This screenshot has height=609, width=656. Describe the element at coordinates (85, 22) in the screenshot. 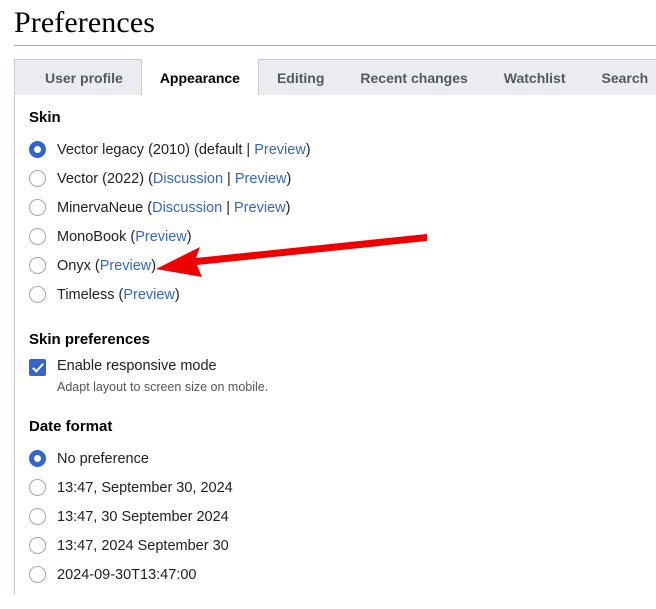

I see `page-title: Preferences` at that location.